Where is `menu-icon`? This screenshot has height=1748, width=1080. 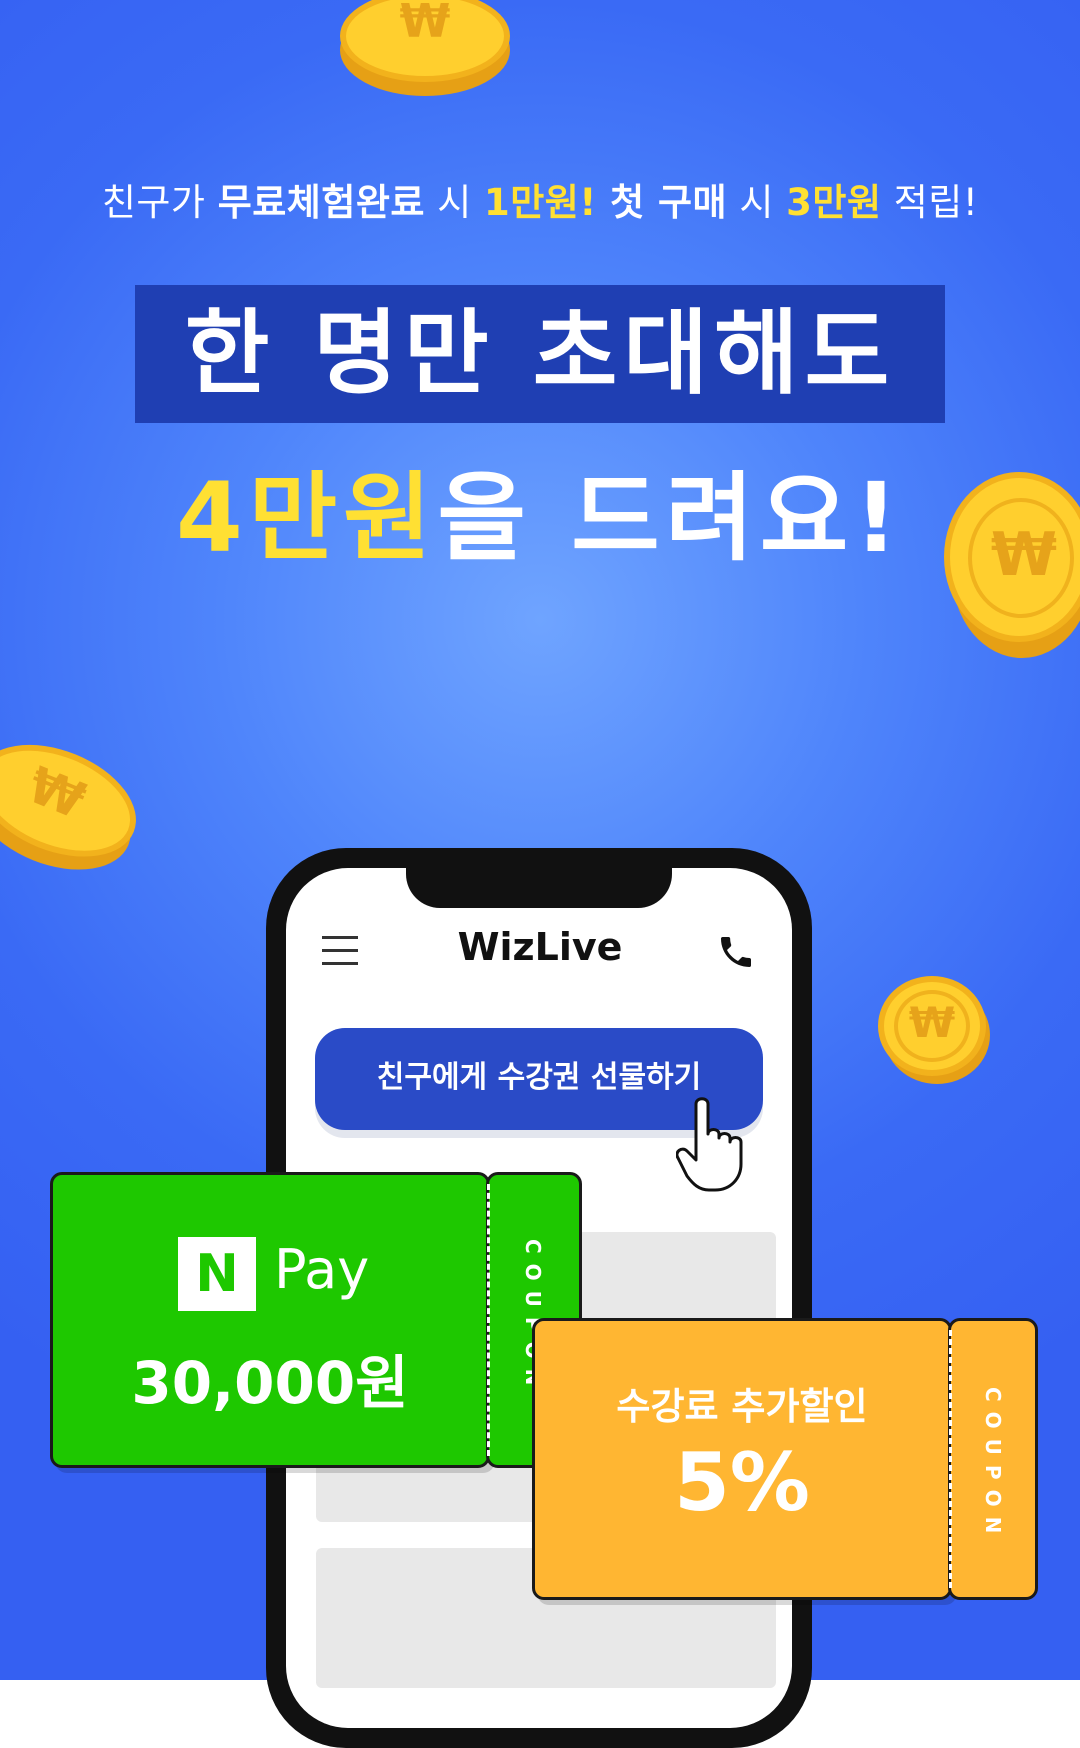 menu-icon is located at coordinates (340, 951).